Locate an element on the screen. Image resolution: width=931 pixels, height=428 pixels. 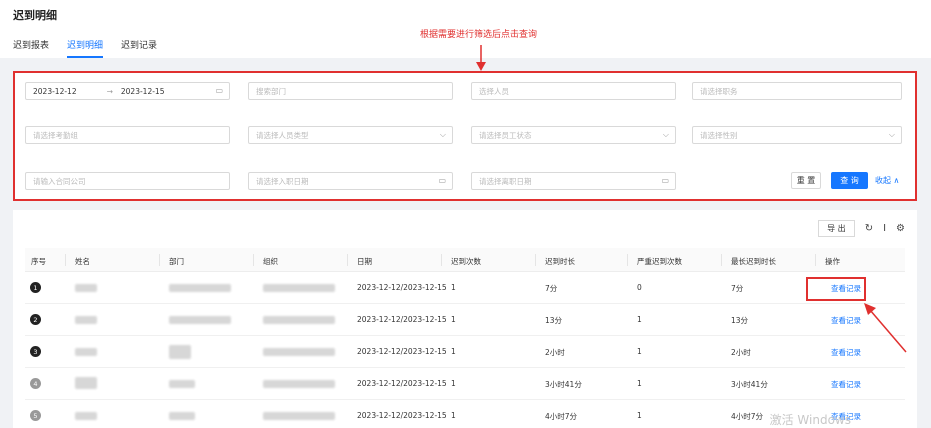
table-row: 1 2023-12-12/2023-12-15 1 7分 0 7分 查看记录 is located at coordinates (465, 288).